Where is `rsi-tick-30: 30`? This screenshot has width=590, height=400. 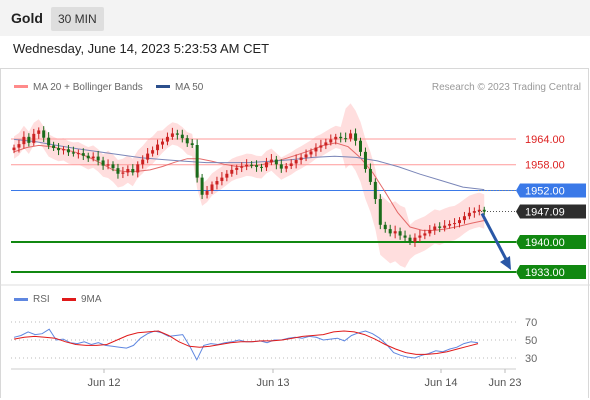
rsi-tick-30: 30 is located at coordinates (531, 359).